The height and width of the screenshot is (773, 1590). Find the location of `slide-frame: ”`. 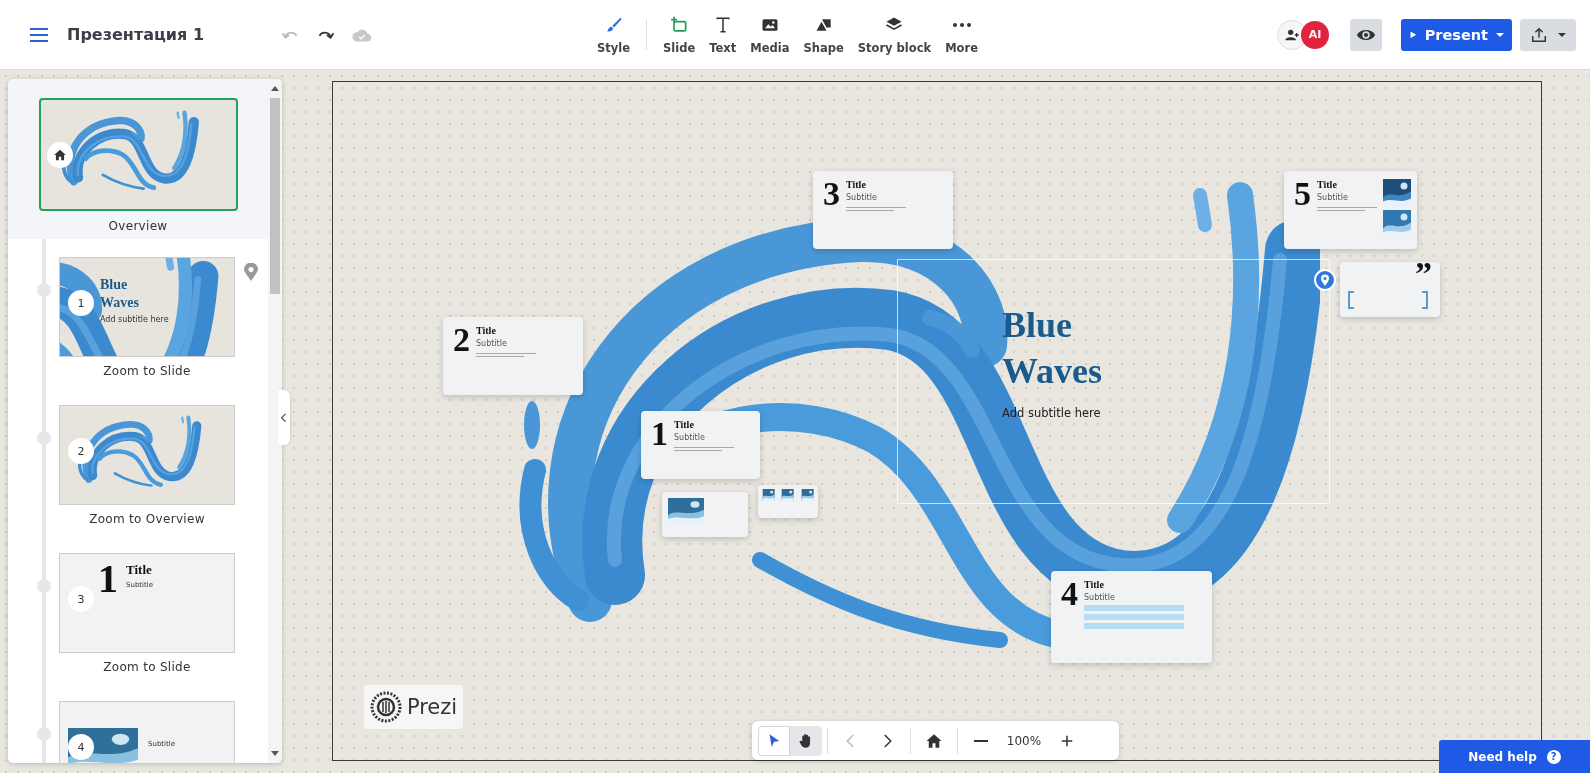

slide-frame: ” is located at coordinates (1390, 289).